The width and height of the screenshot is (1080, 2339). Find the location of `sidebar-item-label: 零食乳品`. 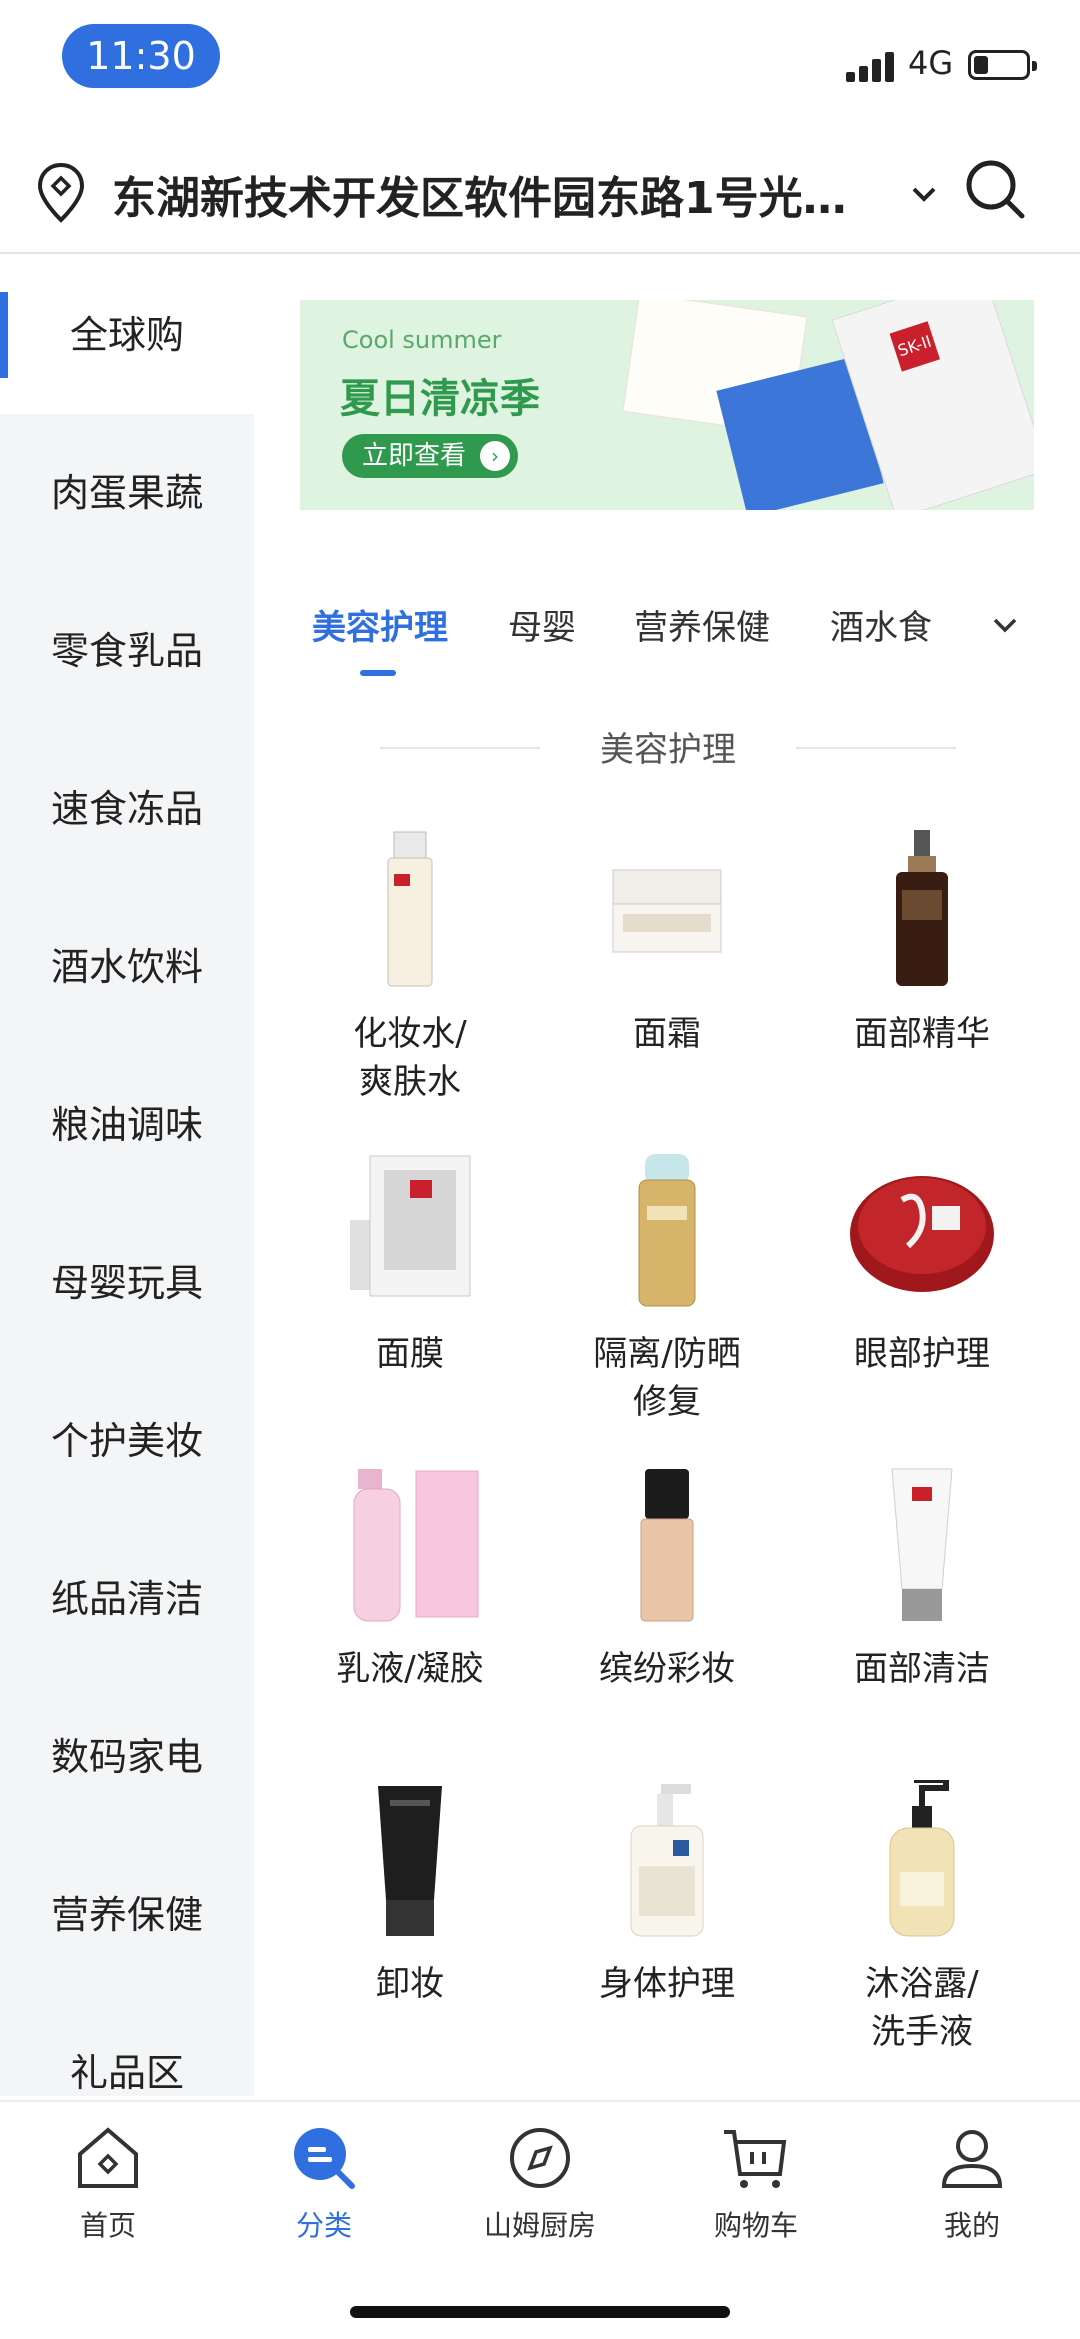

sidebar-item-label: 零食乳品 is located at coordinates (126, 651).